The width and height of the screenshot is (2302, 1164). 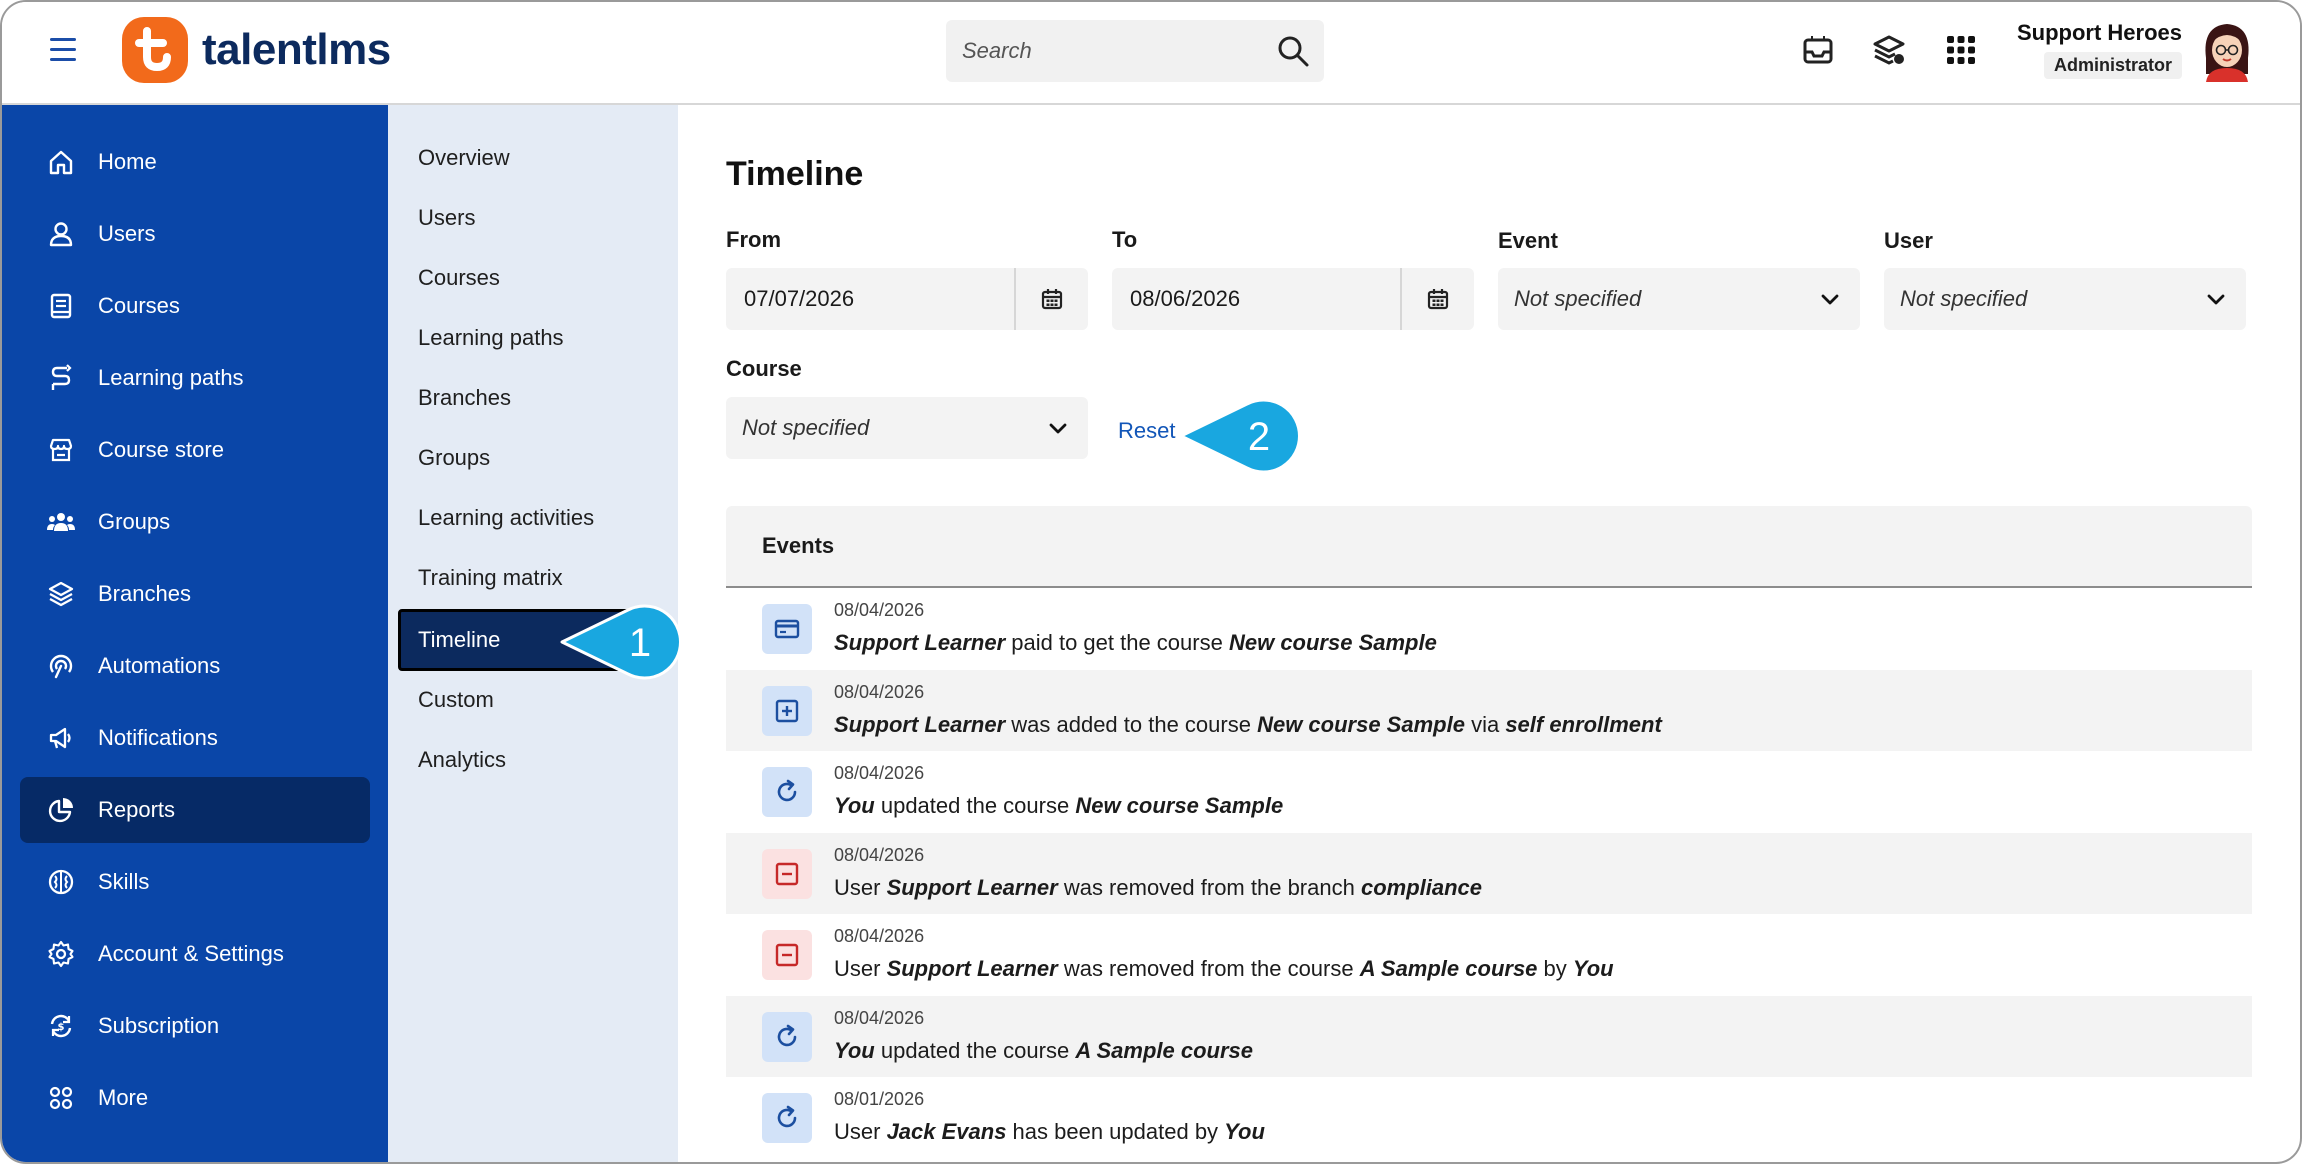 I want to click on events-header: Events, so click(x=1489, y=547).